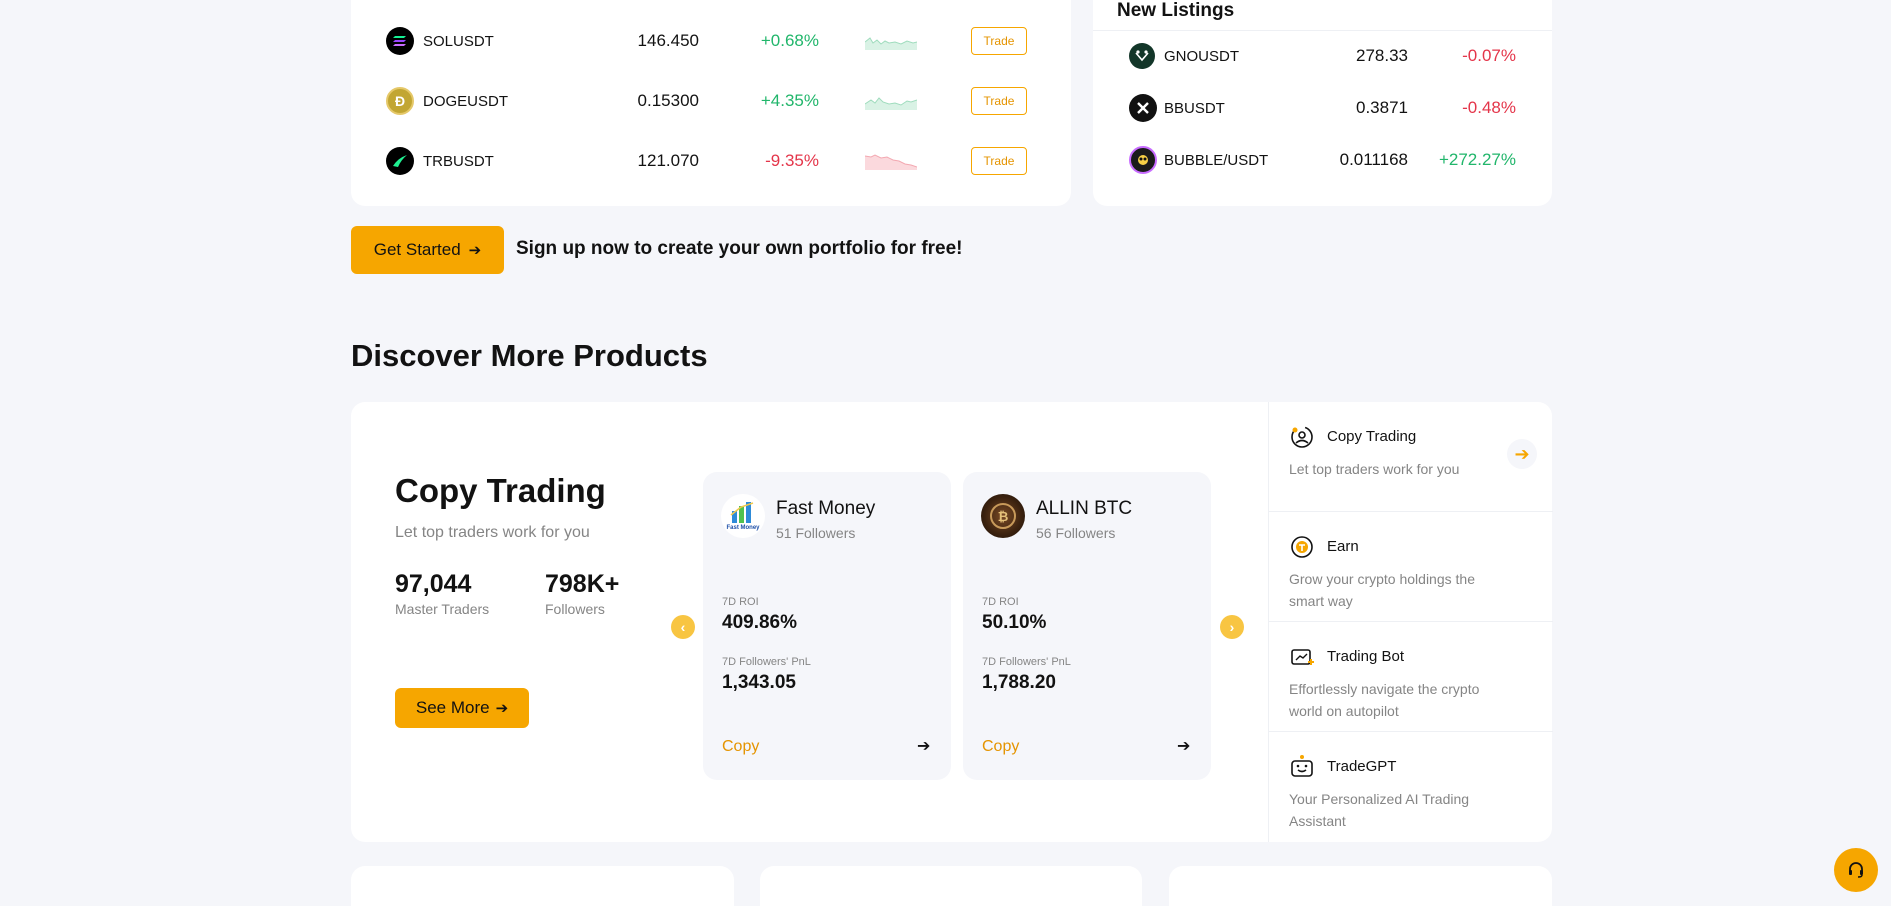  I want to click on trading-bot-icon, so click(1302, 657).